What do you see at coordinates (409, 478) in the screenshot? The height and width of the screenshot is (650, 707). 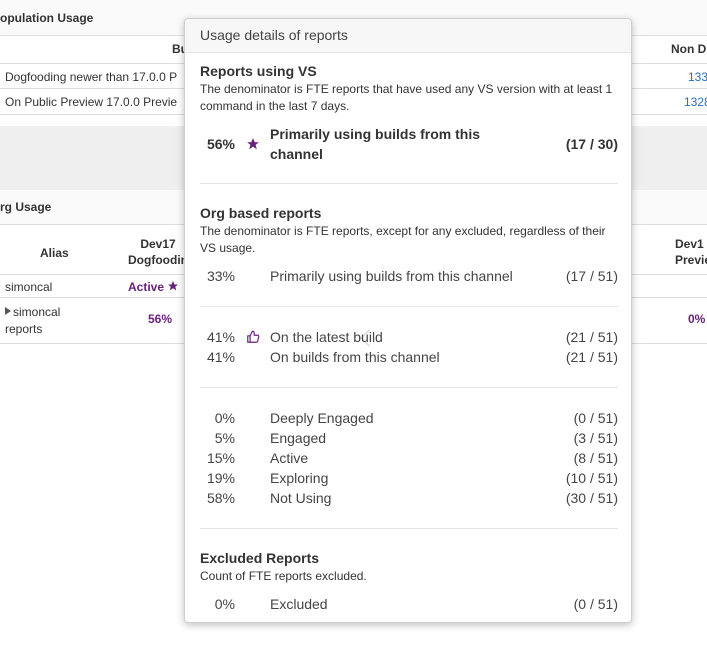 I see `engagement-metric: 19% Exploring (10 / 51)` at bounding box center [409, 478].